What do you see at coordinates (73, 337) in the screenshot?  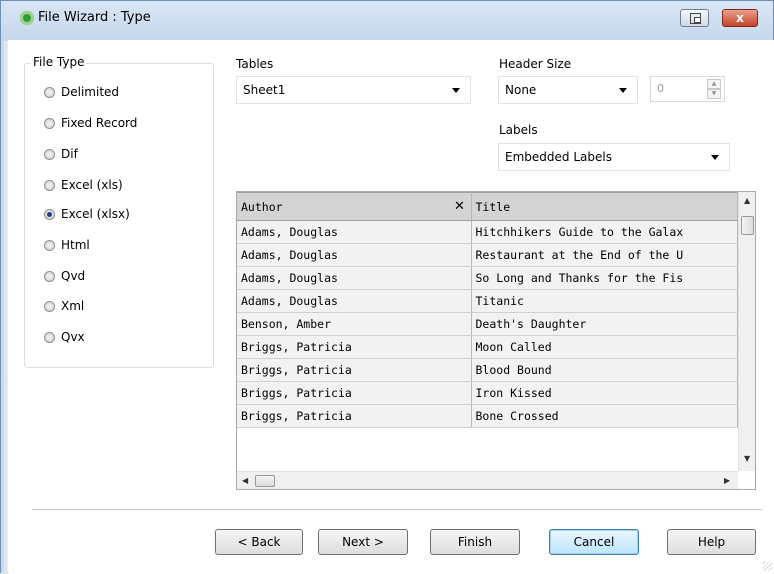 I see `radio-label: Qvx` at bounding box center [73, 337].